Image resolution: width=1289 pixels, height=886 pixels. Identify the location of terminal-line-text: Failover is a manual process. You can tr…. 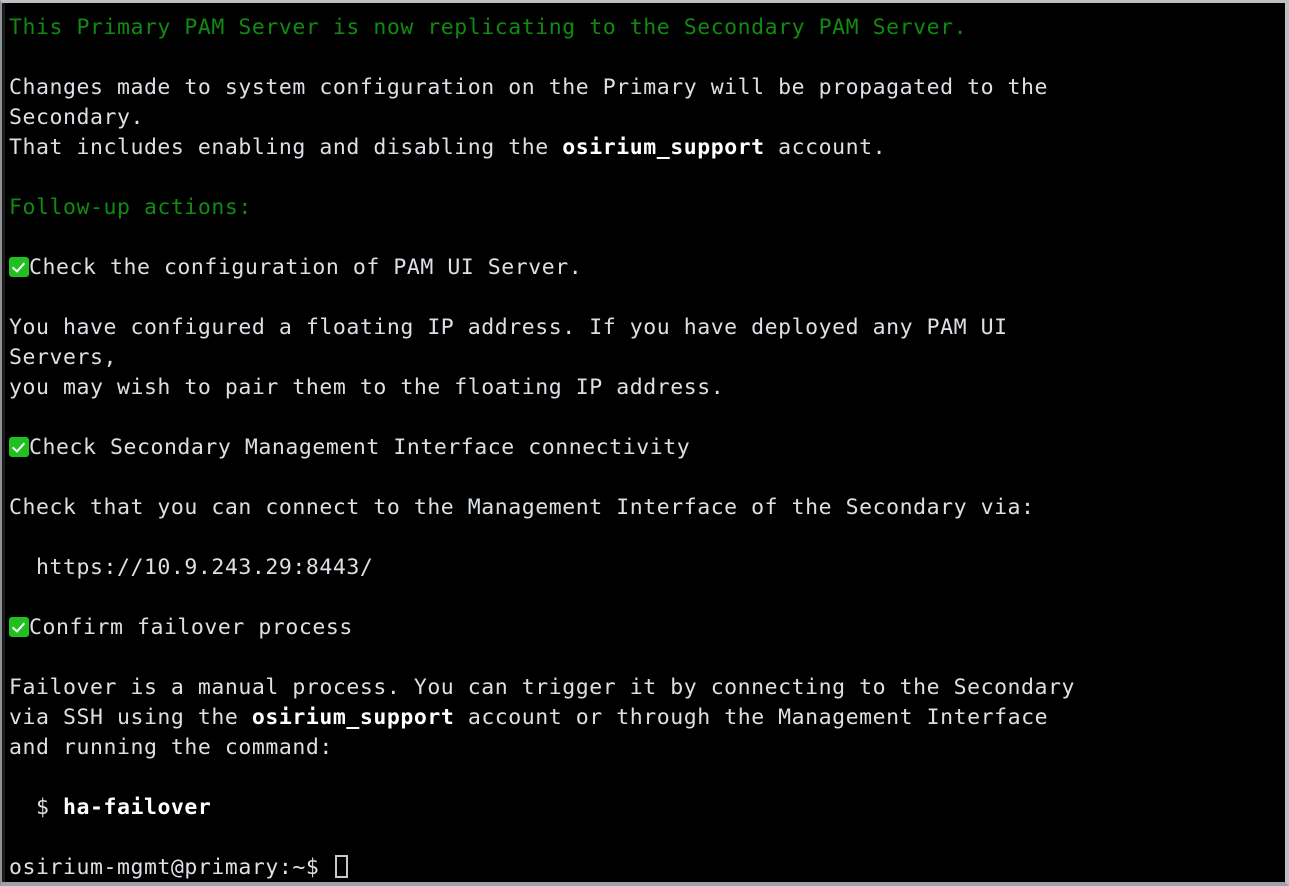
(647, 688).